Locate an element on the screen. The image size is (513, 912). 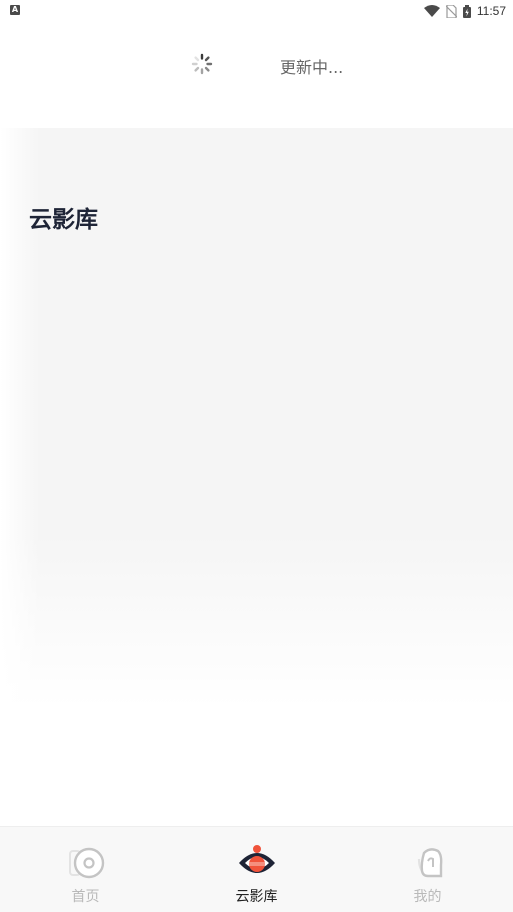
tab-cloud-library: 云影库 is located at coordinates (256, 869).